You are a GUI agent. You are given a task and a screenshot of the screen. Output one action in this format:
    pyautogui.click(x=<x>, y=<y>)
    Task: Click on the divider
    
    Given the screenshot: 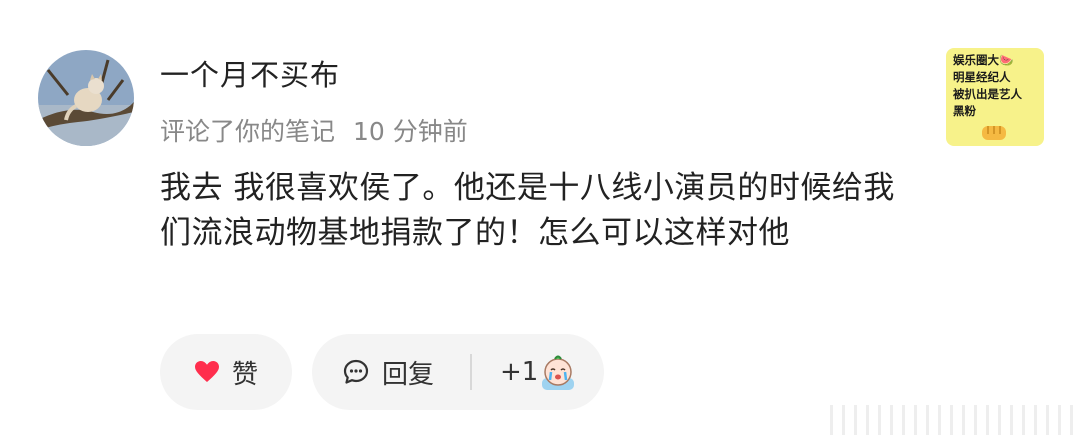 What is the action you would take?
    pyautogui.click(x=471, y=372)
    